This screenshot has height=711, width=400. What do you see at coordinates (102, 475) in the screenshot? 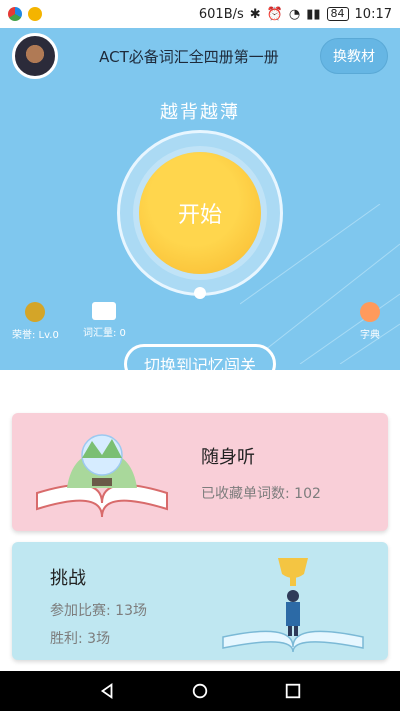
I see `open-book-illustration` at bounding box center [102, 475].